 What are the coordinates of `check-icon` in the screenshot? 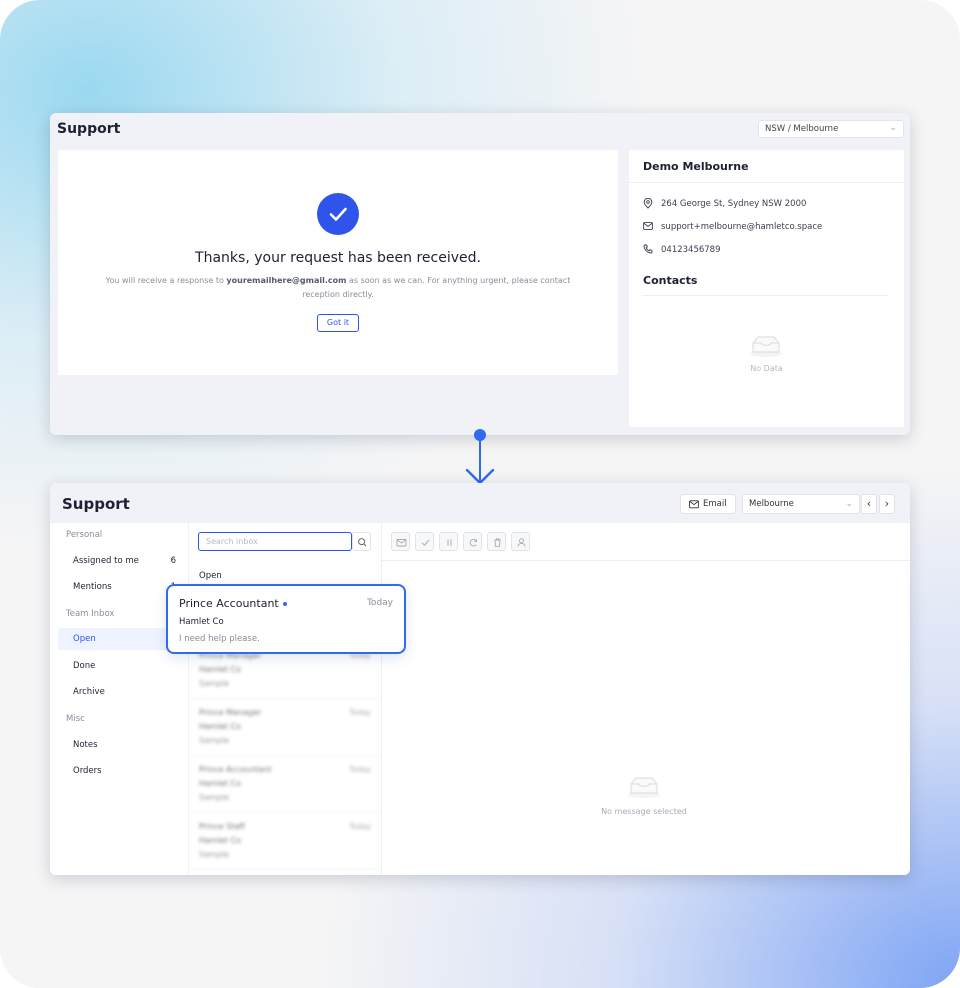 It's located at (425, 542).